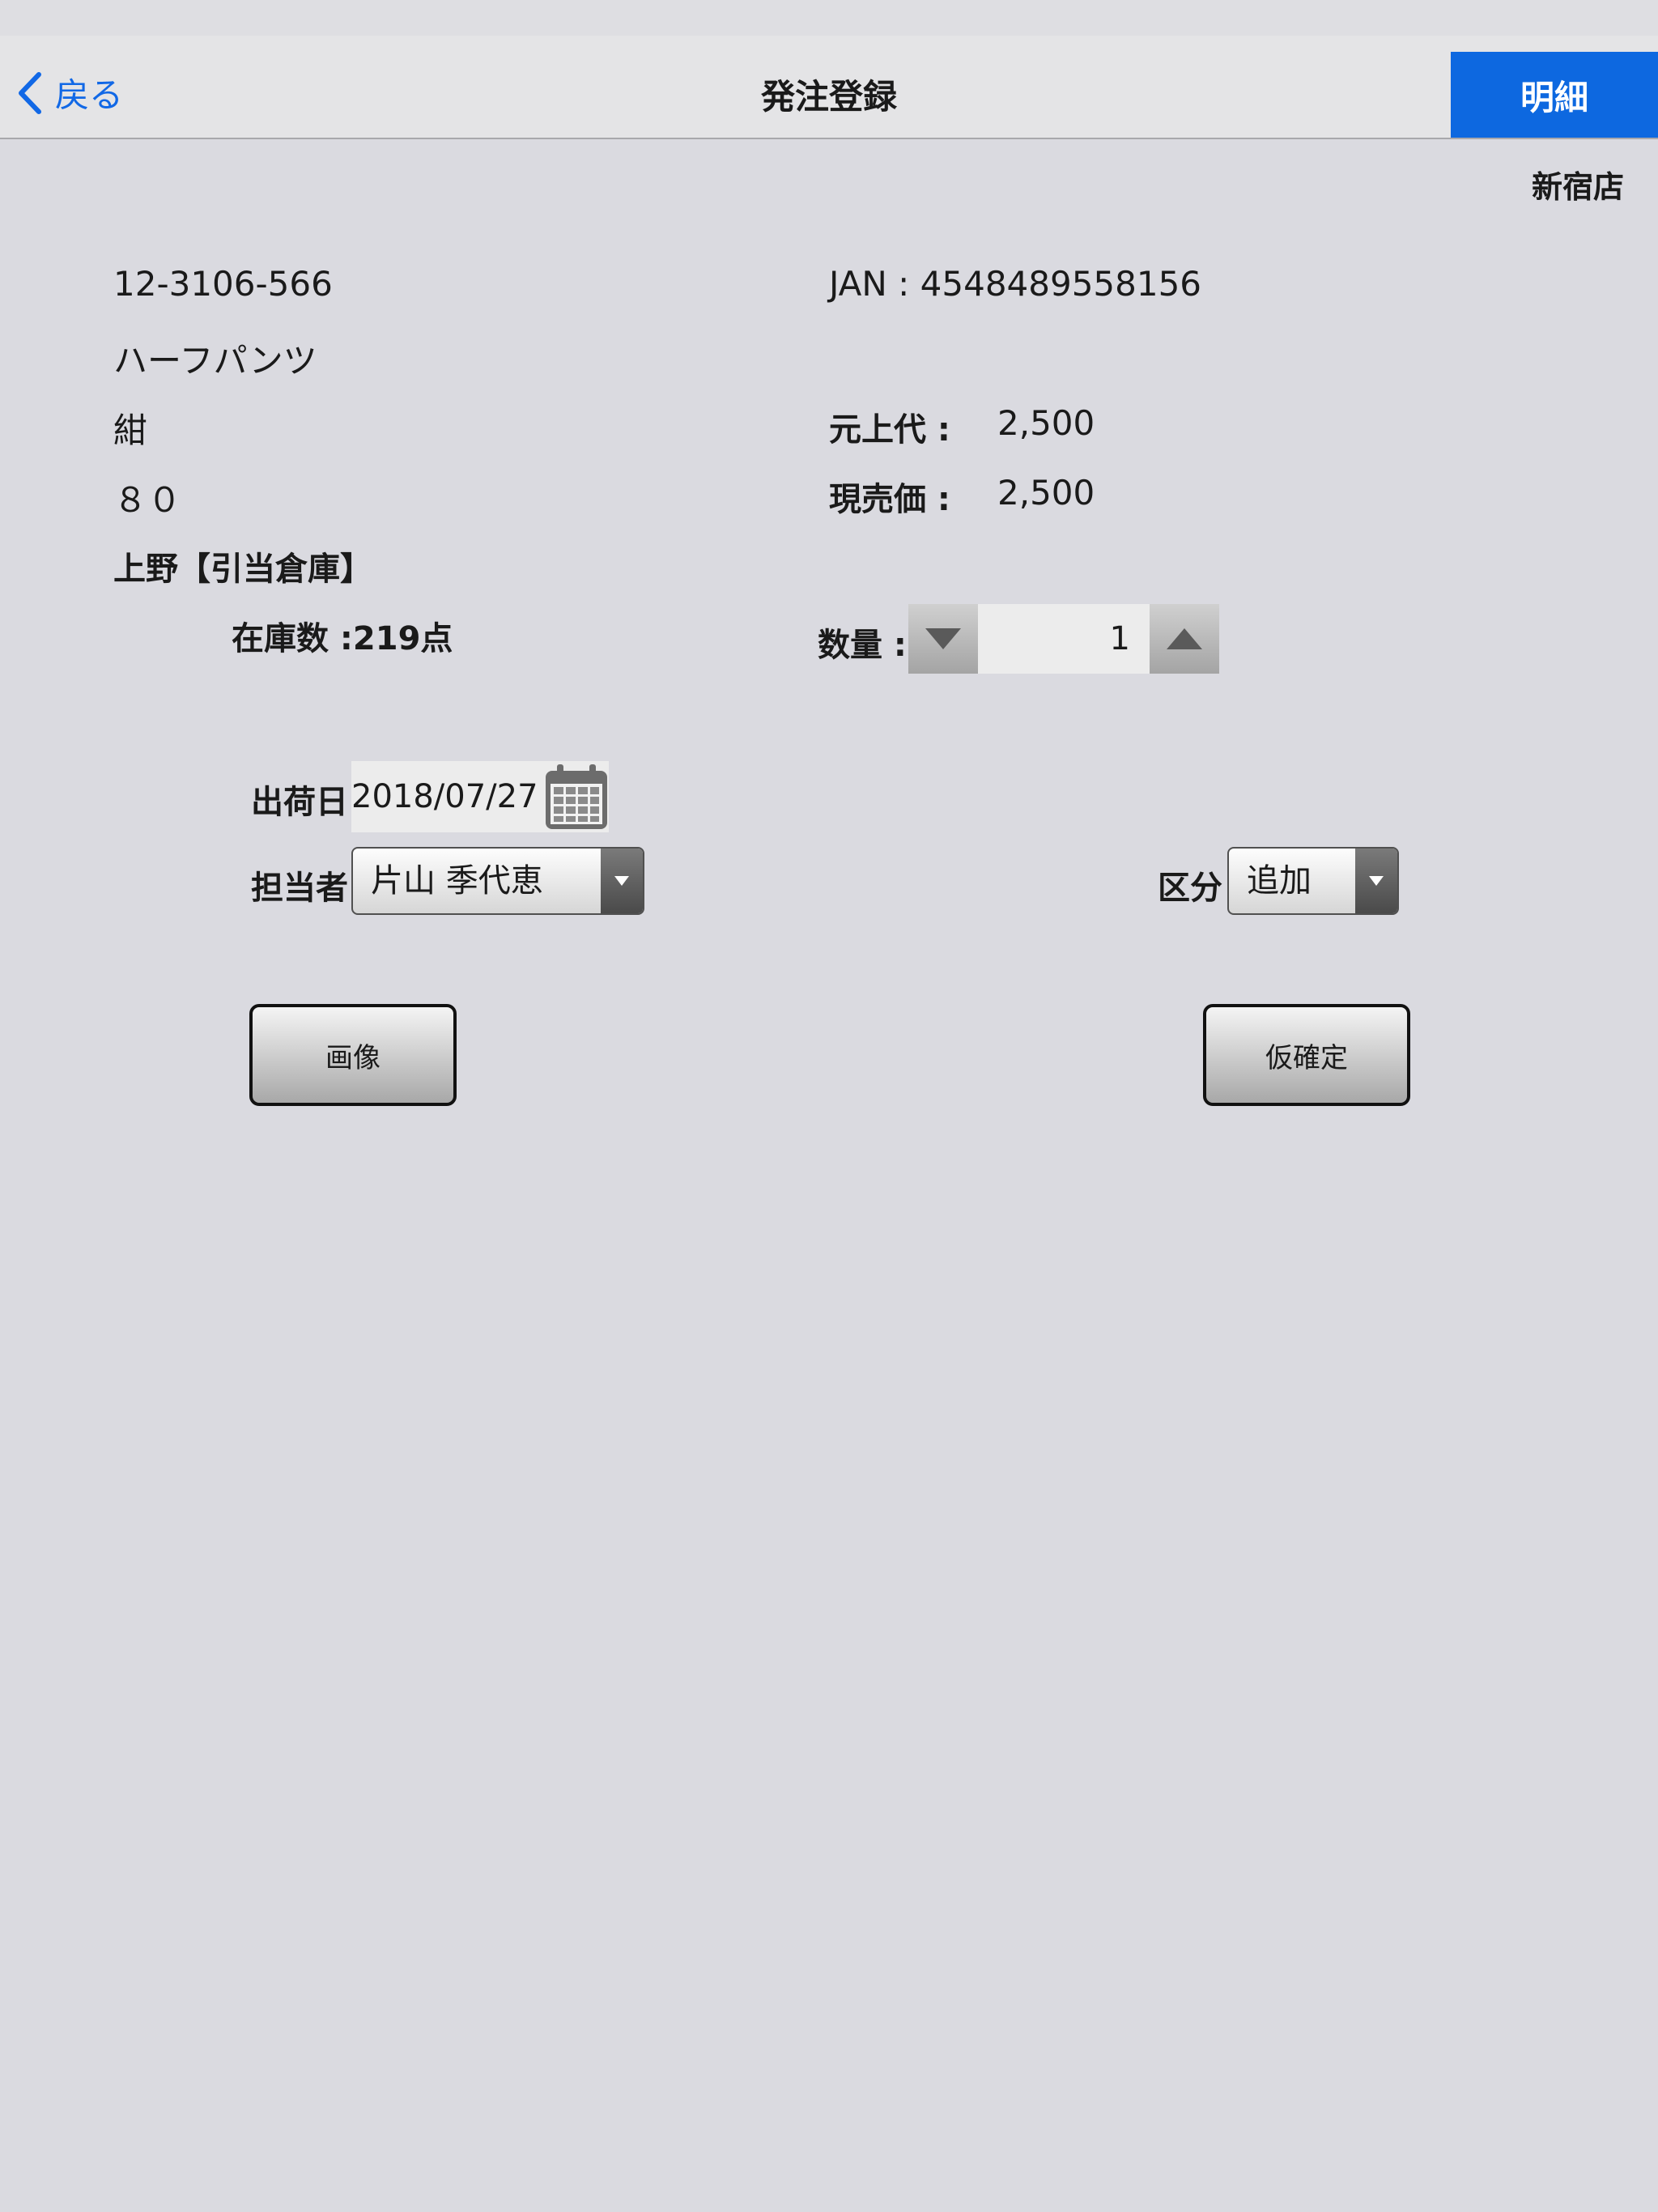 Image resolution: width=1658 pixels, height=2212 pixels. Describe the element at coordinates (1313, 881) in the screenshot. I see `category-select: 追加` at that location.